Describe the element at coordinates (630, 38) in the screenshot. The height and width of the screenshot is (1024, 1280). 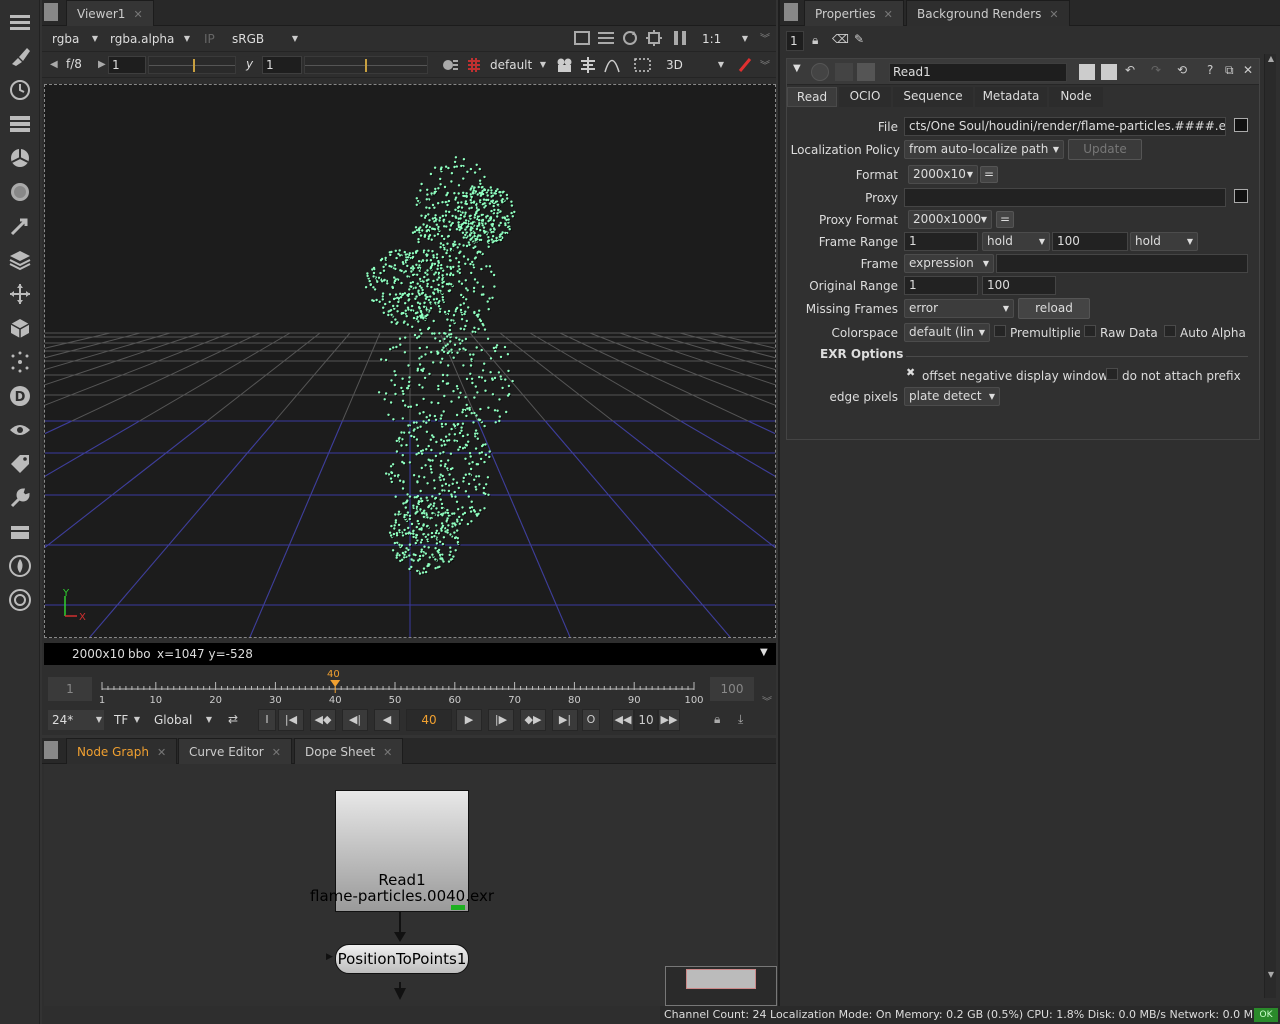
I see `refresh-icon` at that location.